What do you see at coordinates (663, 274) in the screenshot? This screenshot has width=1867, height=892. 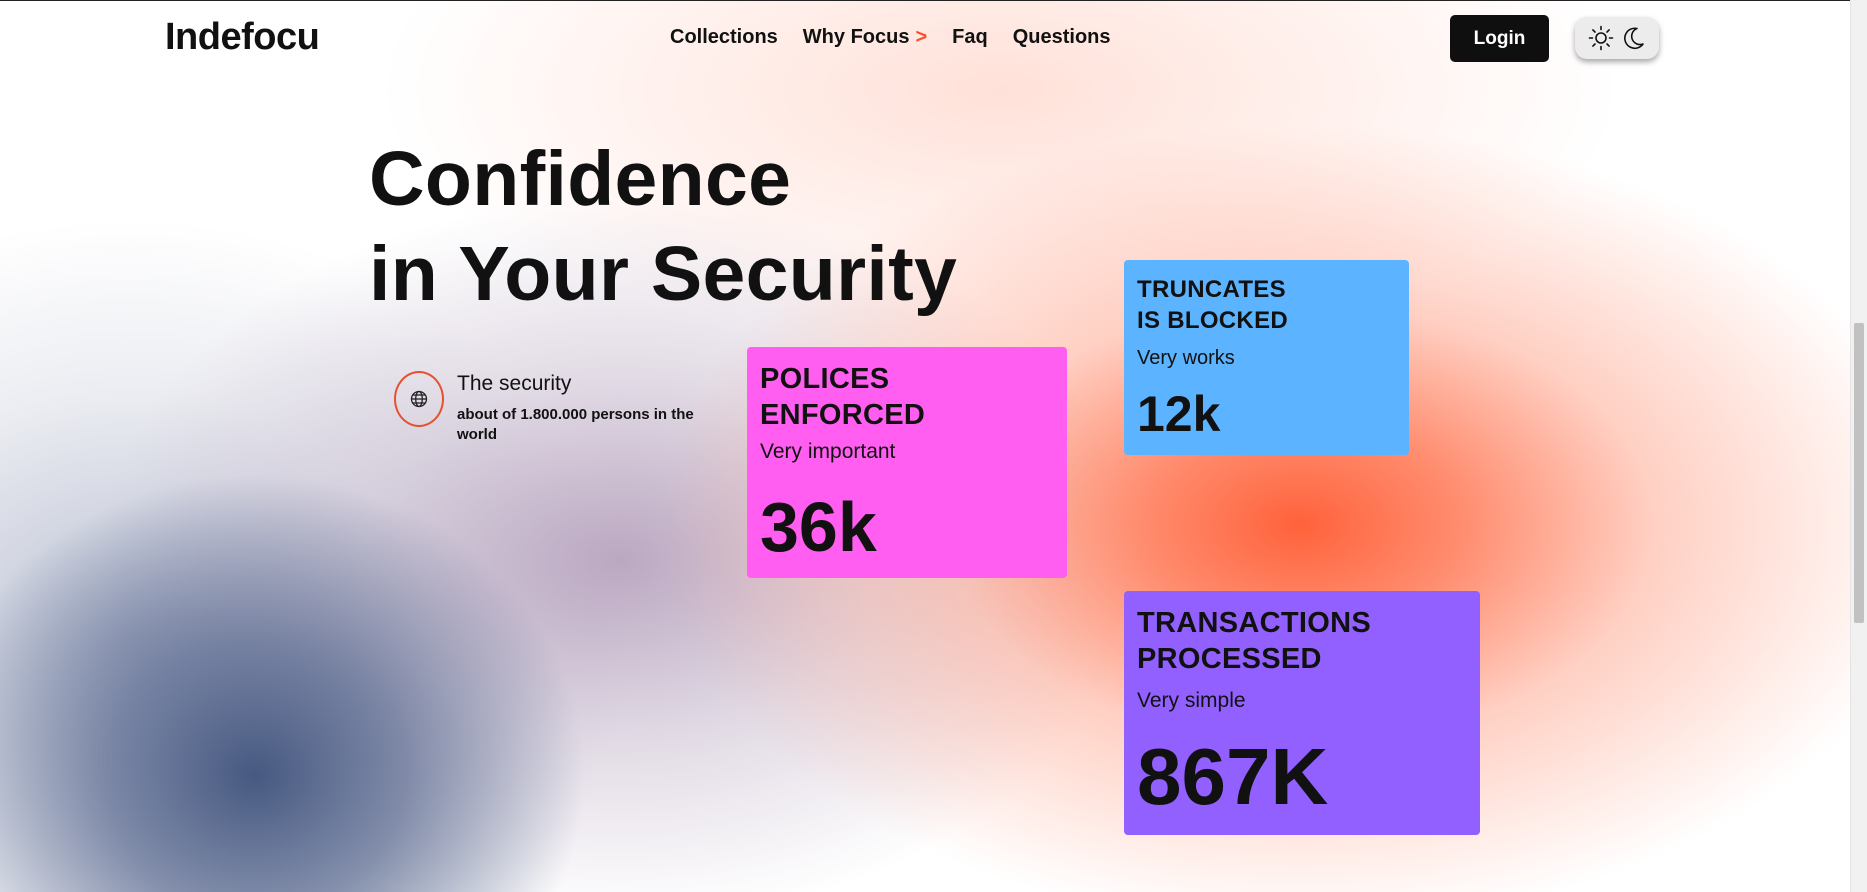 I see `hero-line-2: in Your Security` at bounding box center [663, 274].